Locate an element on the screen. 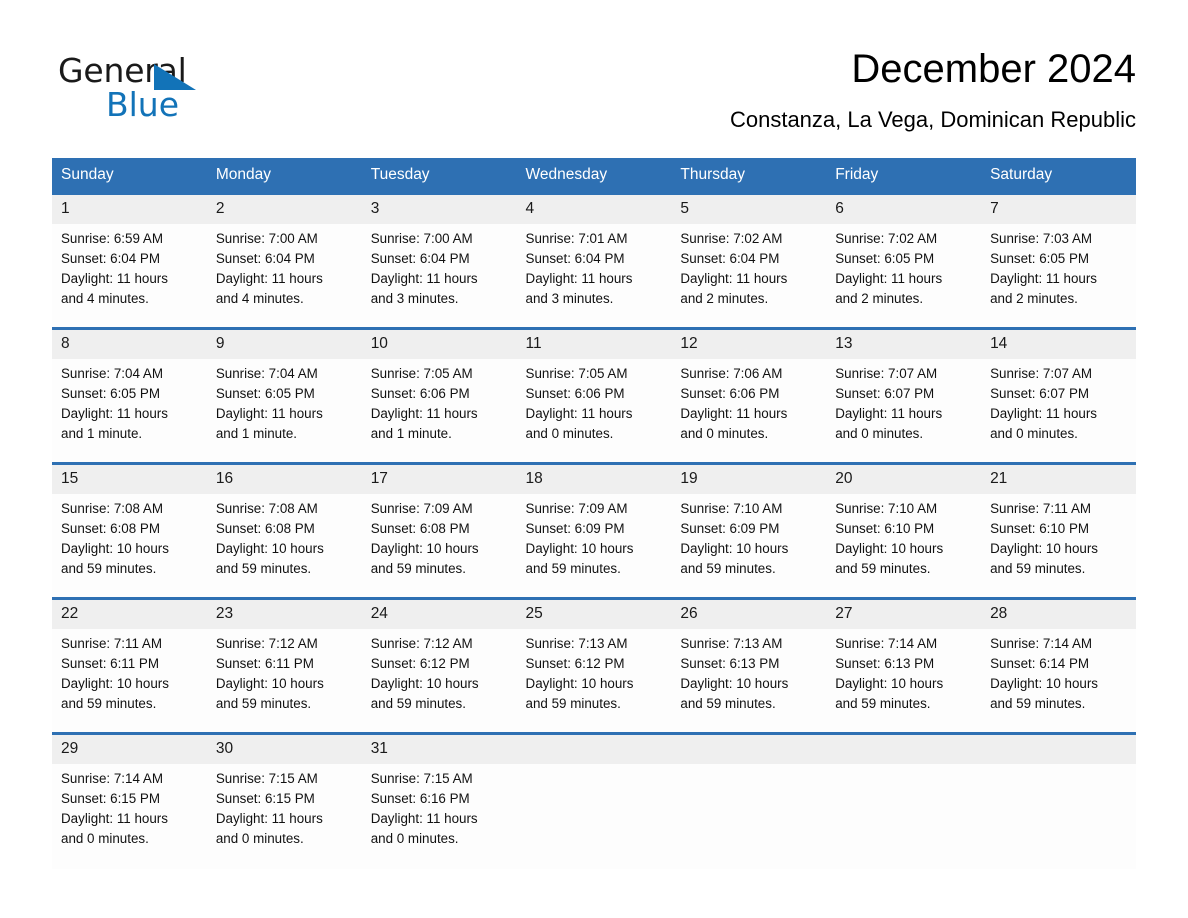  sunset-text: Sunset: 6:10 PM is located at coordinates (1040, 528).